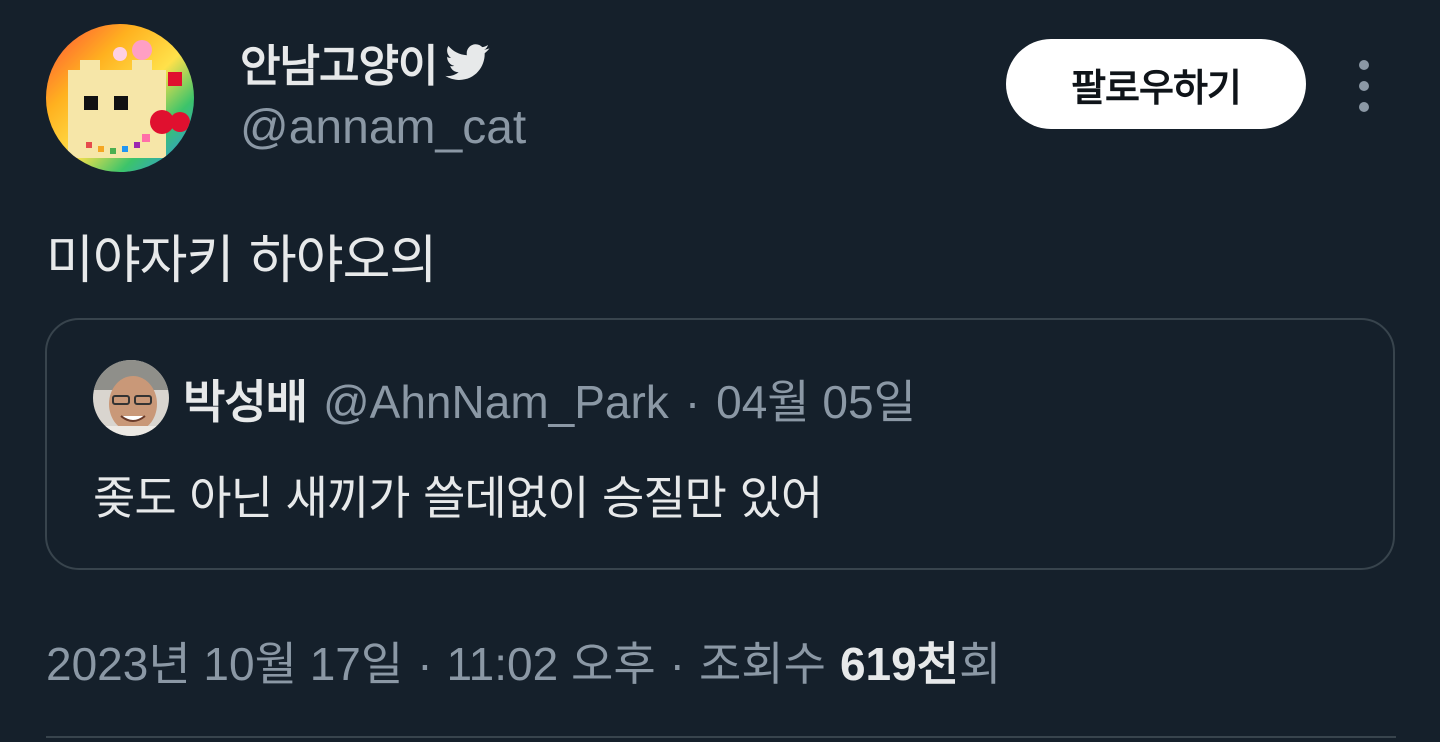 Image resolution: width=1440 pixels, height=742 pixels. I want to click on author-name-row: 안남고양이, so click(366, 62).